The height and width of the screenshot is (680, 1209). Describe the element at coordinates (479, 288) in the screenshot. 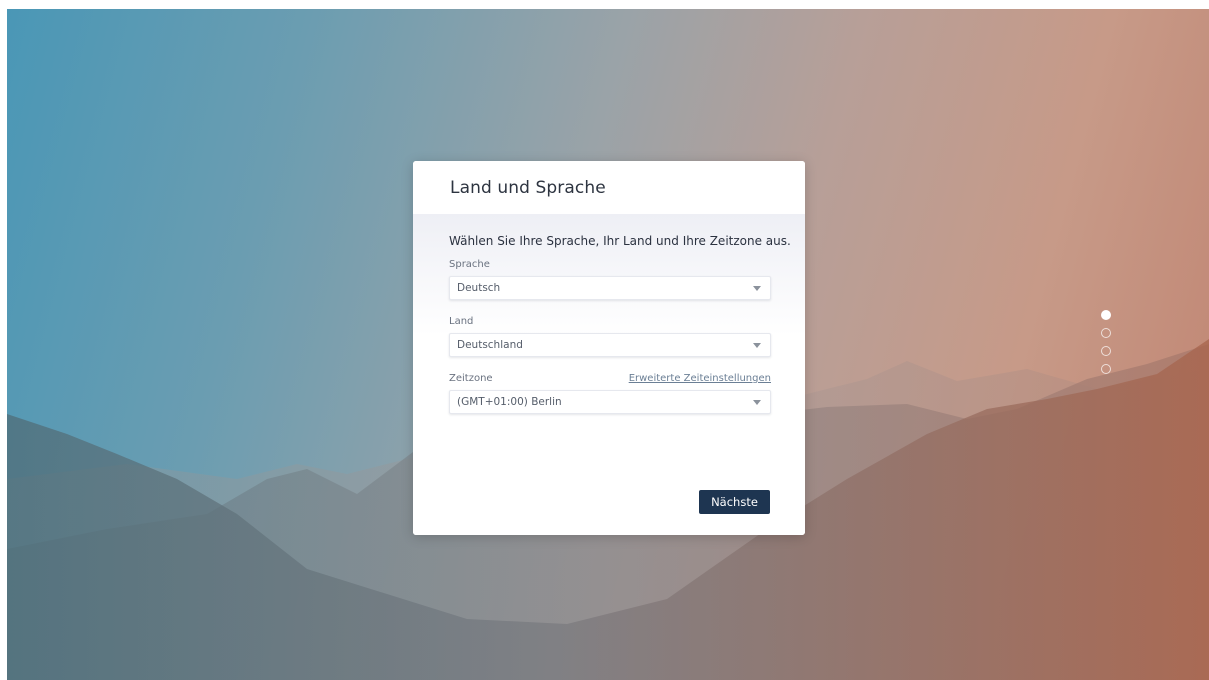

I see `language-select-value: Deutsch` at that location.